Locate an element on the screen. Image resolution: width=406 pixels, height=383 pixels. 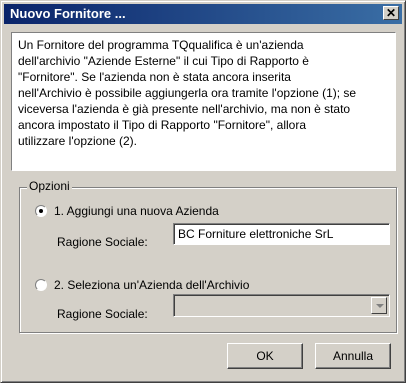
chevron-down-icon is located at coordinates (380, 306).